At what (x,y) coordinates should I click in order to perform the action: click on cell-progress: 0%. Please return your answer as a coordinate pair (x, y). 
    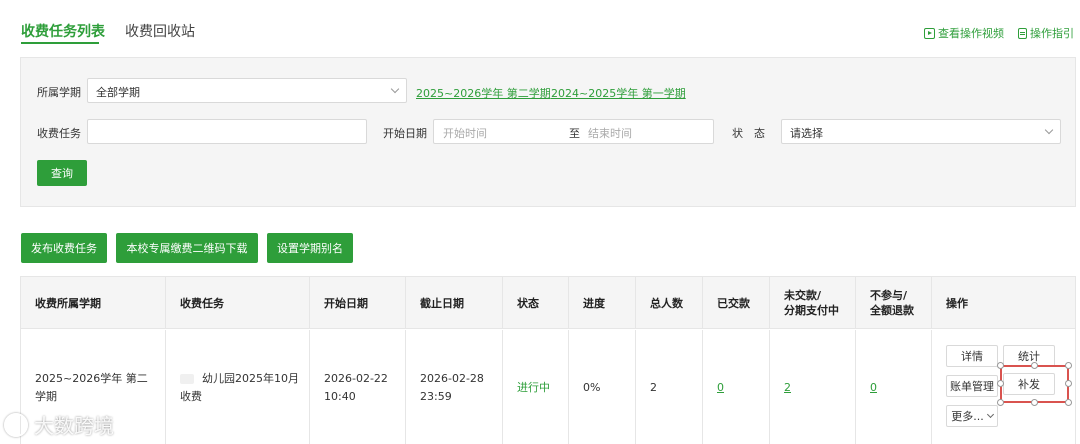
    Looking at the image, I should click on (602, 387).